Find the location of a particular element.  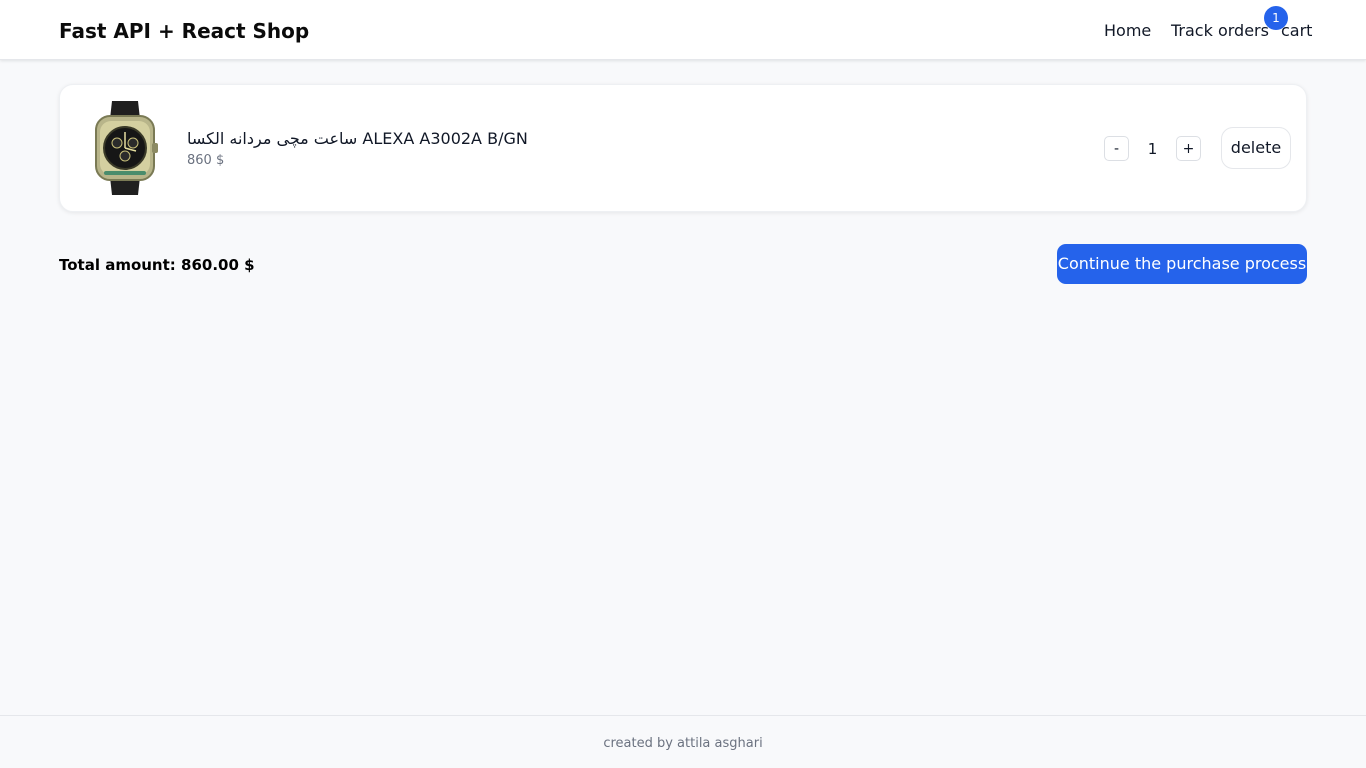

continue-purchase-button: Continue the purchase process is located at coordinates (1182, 264).